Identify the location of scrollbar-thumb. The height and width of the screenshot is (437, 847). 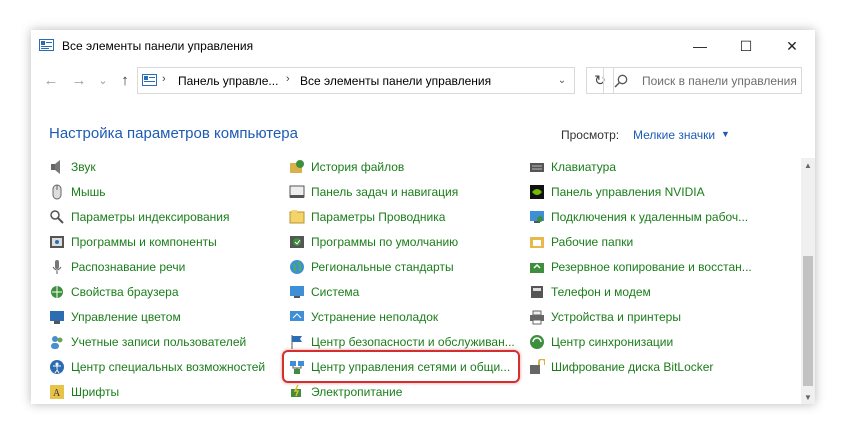
(808, 321).